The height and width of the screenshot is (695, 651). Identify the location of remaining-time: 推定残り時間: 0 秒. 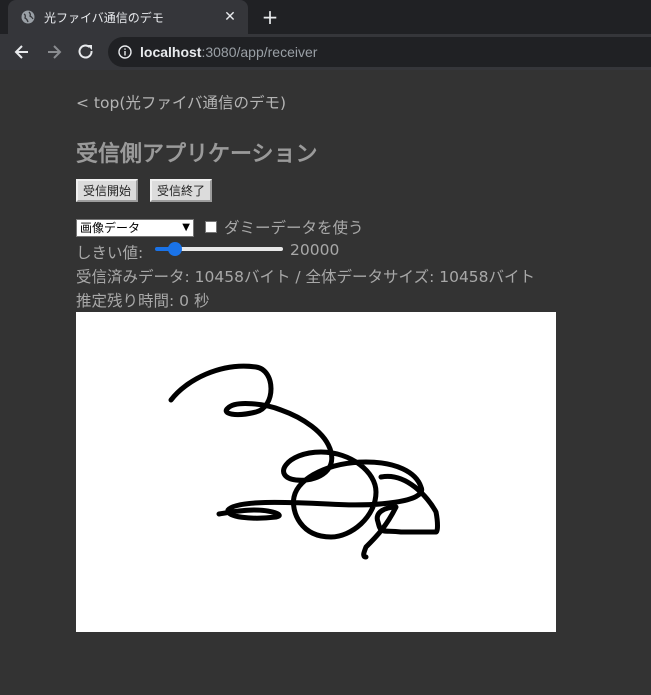
(143, 301).